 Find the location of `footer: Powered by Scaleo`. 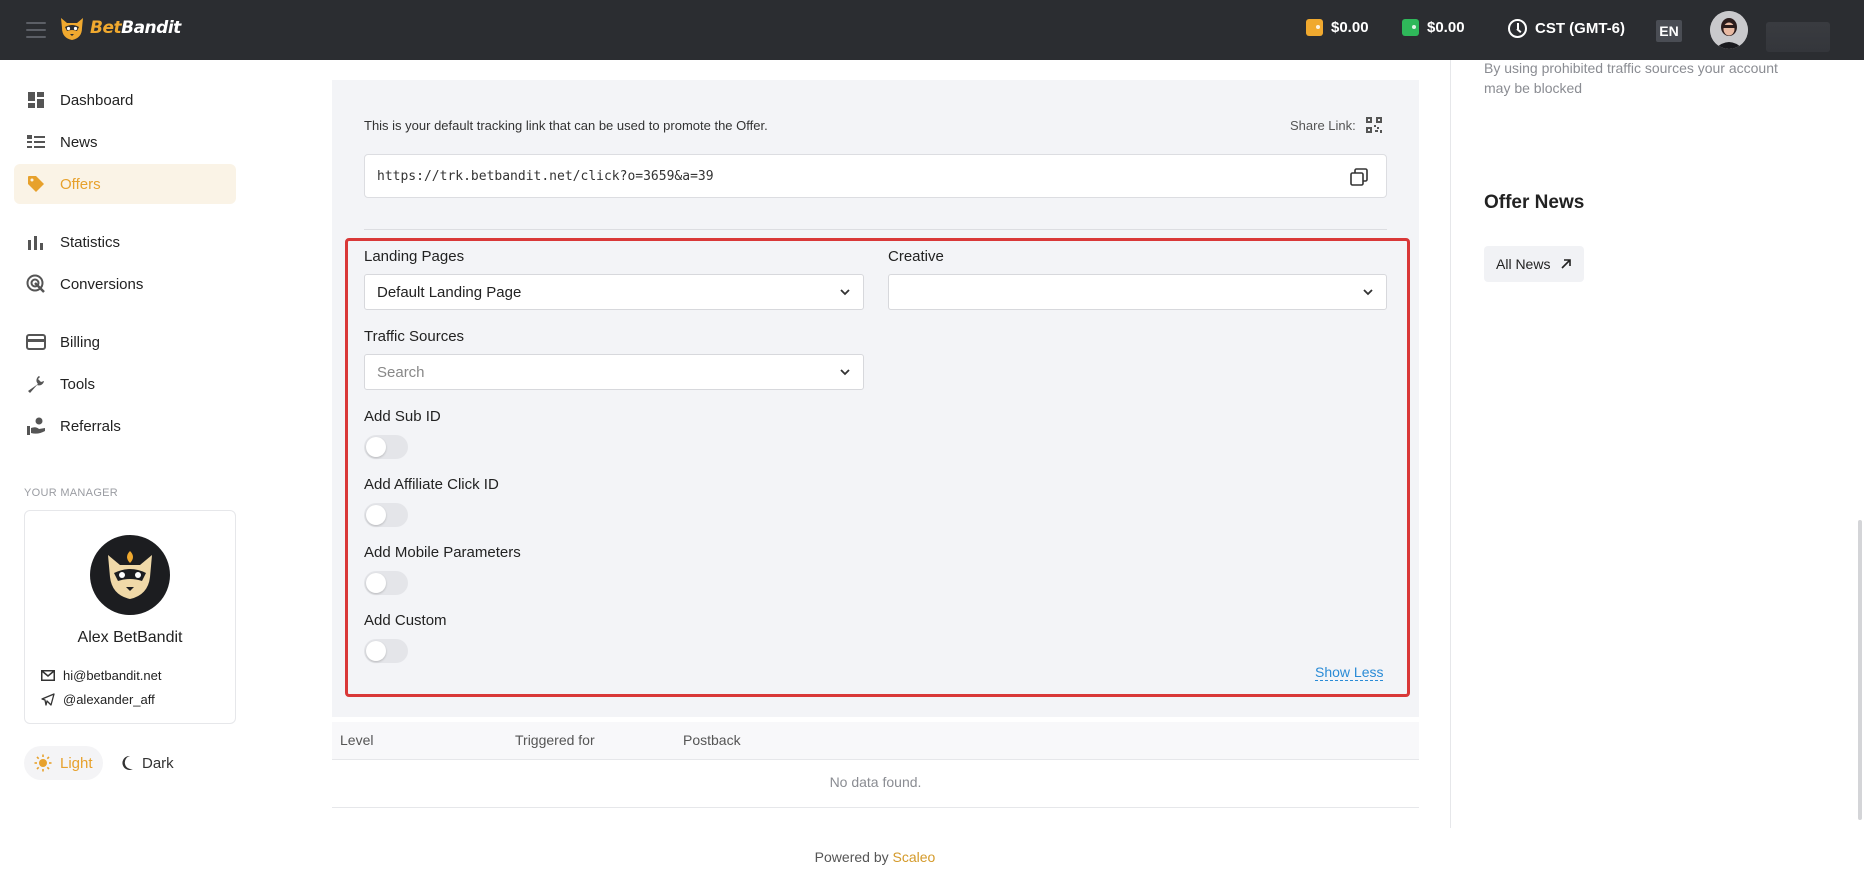

footer: Powered by Scaleo is located at coordinates (875, 857).